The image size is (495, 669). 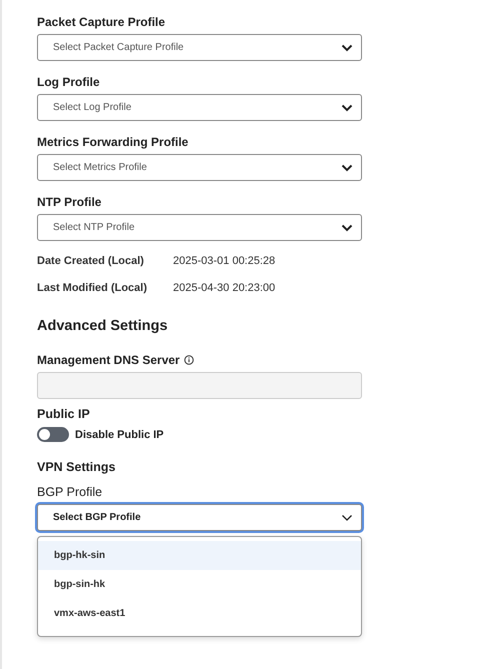 I want to click on field-label: NTP Profile, so click(x=69, y=202).